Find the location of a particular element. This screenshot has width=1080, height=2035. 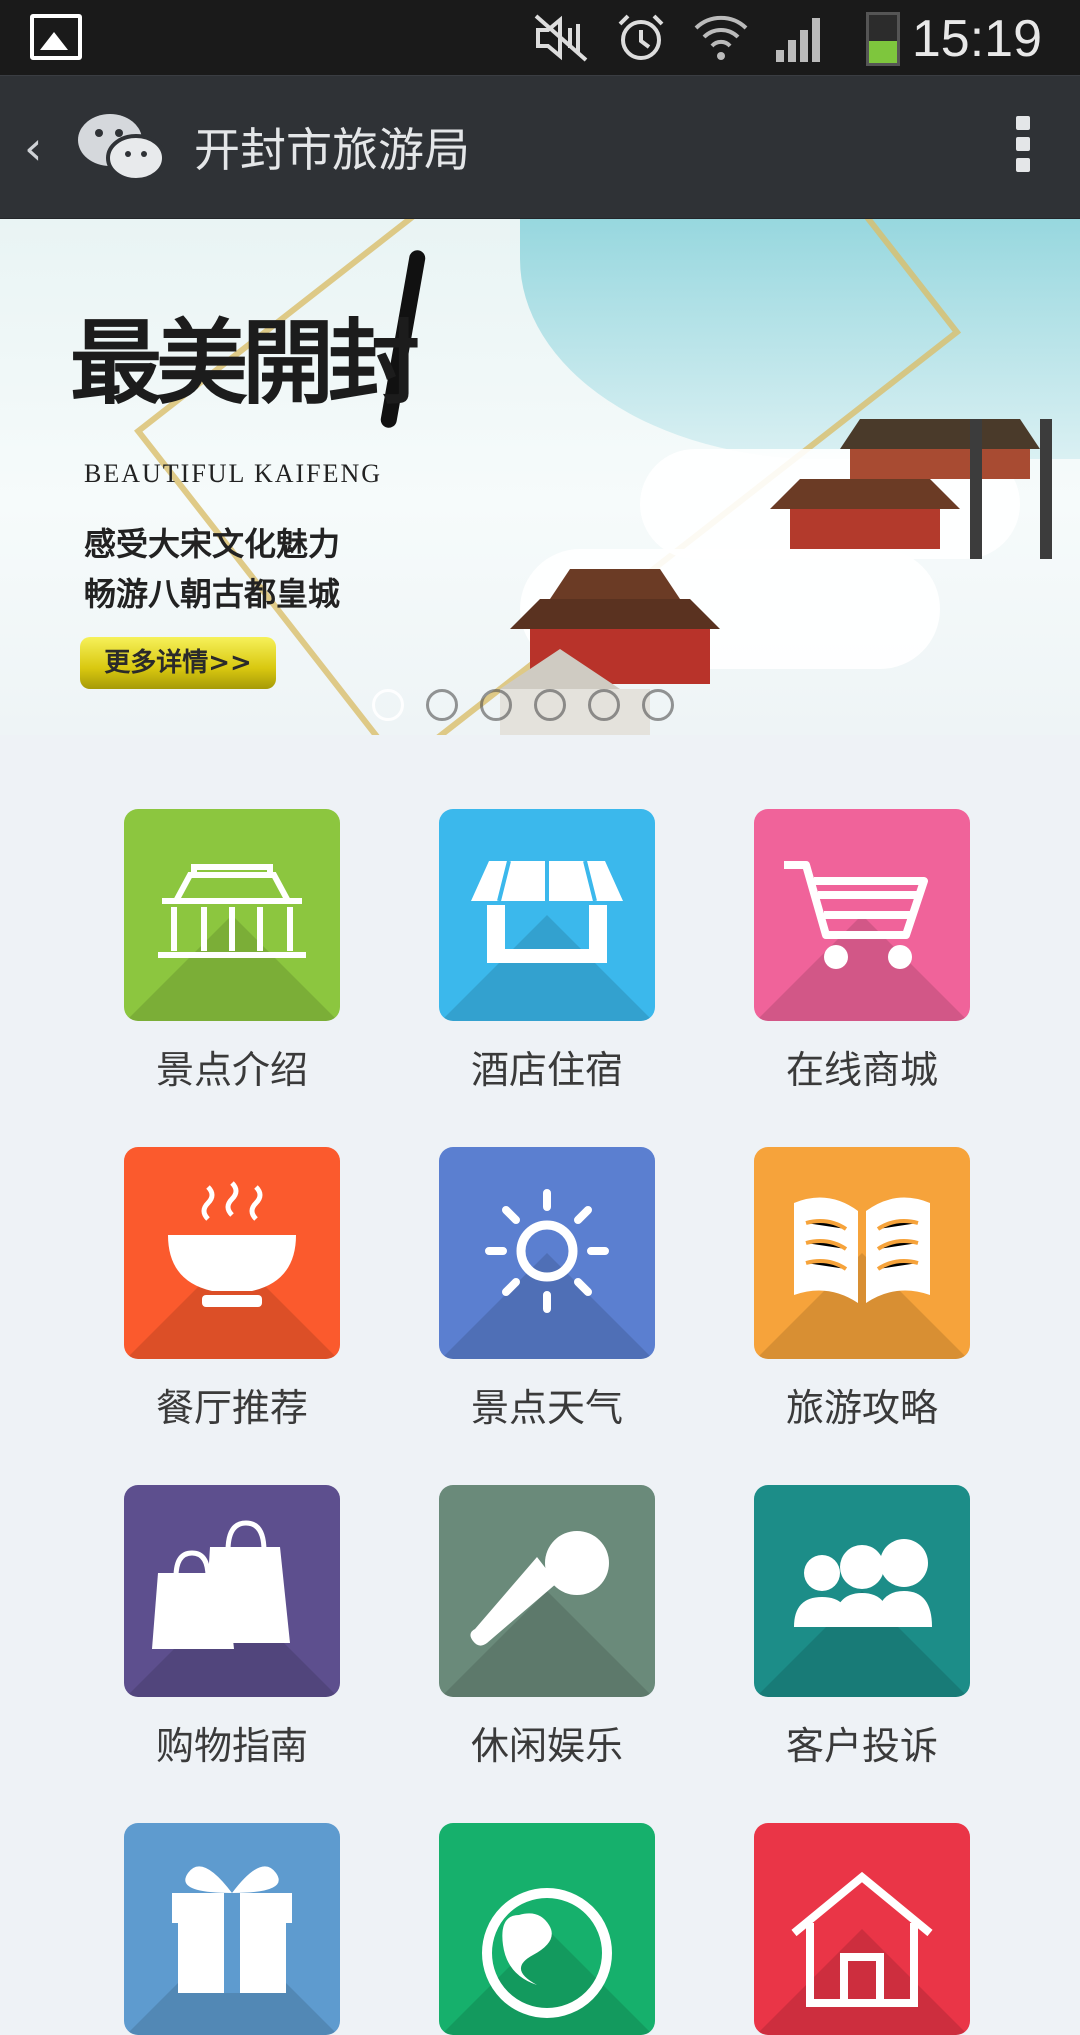

store-icon is located at coordinates (547, 911).